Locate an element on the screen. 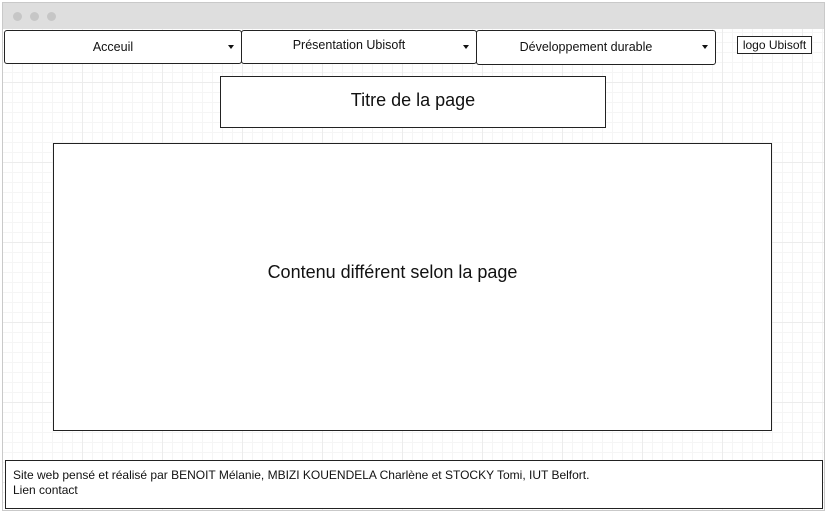 This screenshot has width=827, height=513. nav-dropdown-label: Acceuil is located at coordinates (113, 47).